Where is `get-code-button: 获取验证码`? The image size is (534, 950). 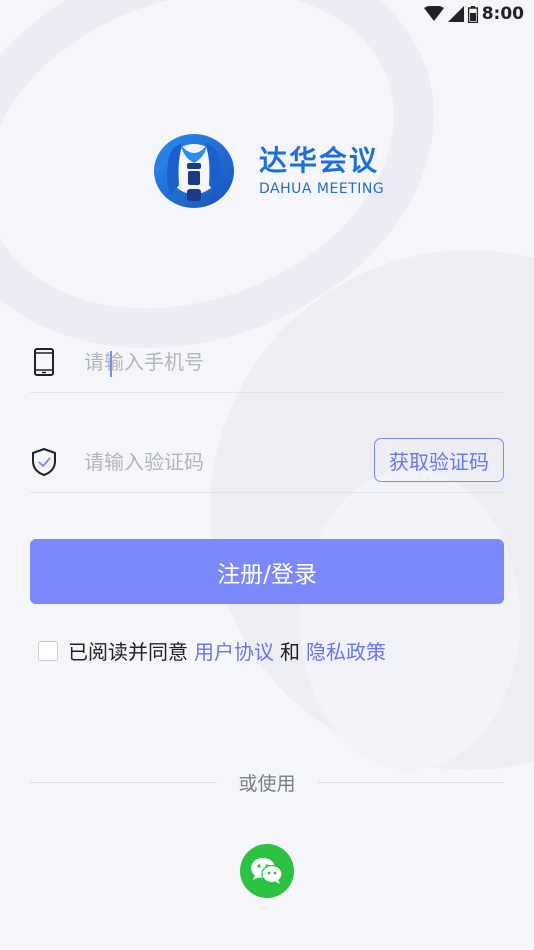 get-code-button: 获取验证码 is located at coordinates (439, 460).